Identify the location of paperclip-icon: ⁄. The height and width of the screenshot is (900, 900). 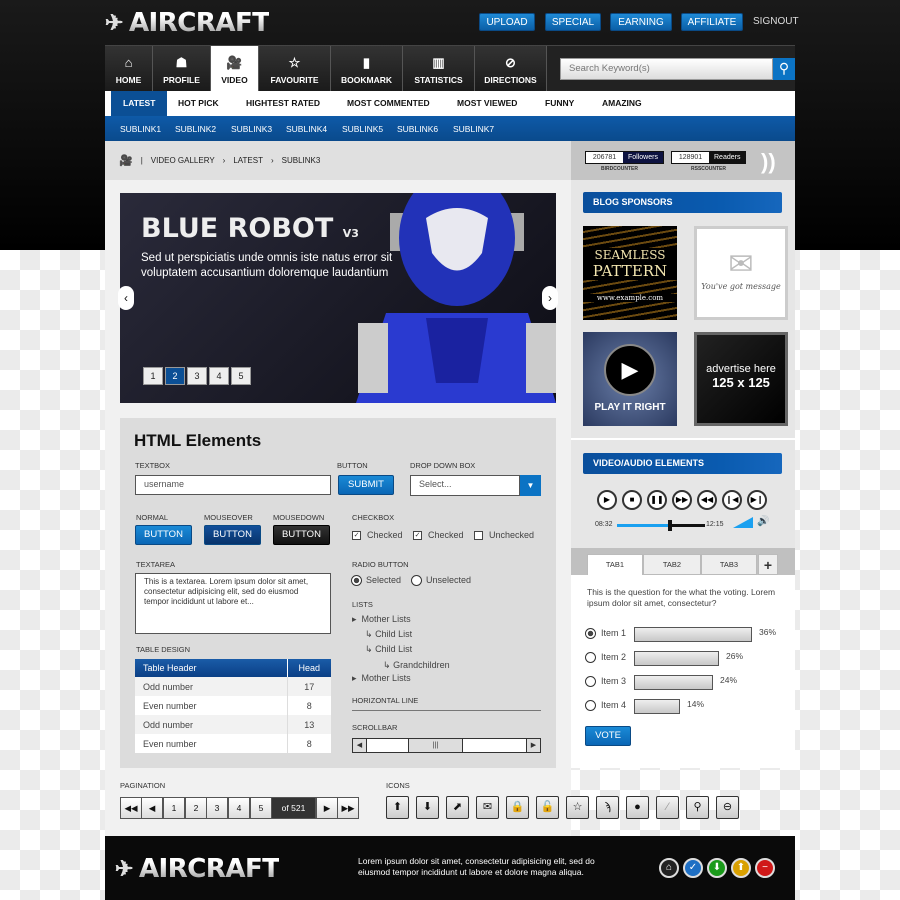
(667, 807).